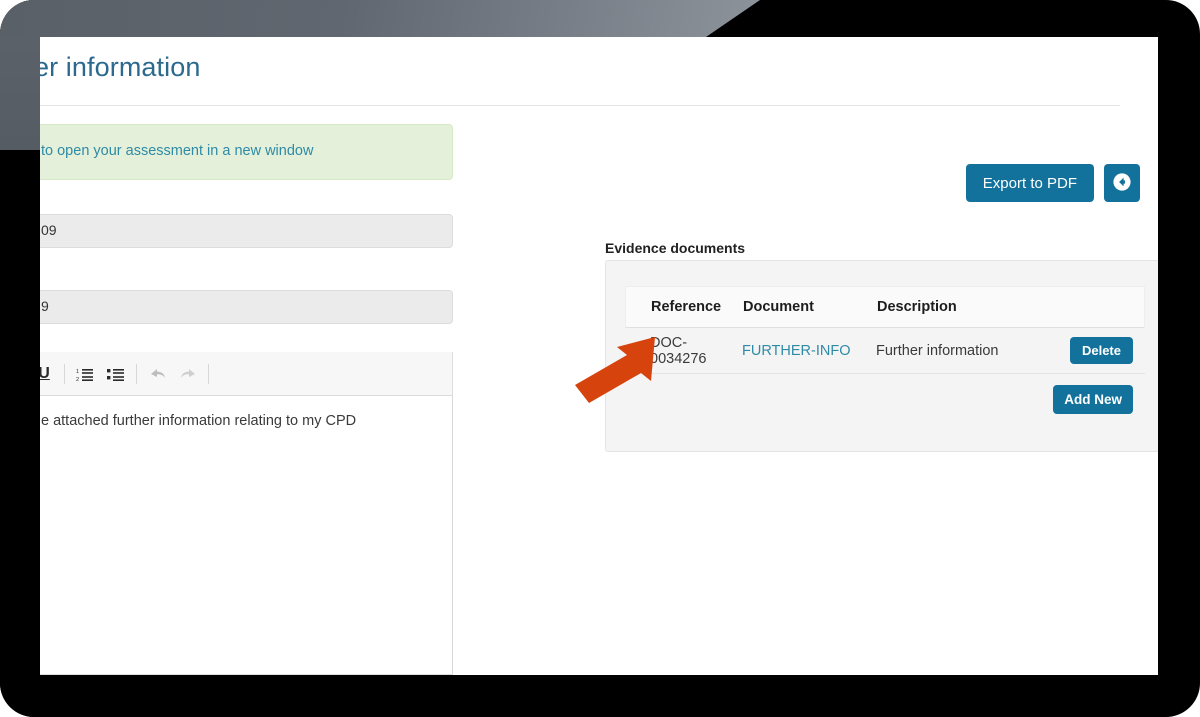  Describe the element at coordinates (678, 350) in the screenshot. I see `cell-reference: DOC-0034276` at that location.